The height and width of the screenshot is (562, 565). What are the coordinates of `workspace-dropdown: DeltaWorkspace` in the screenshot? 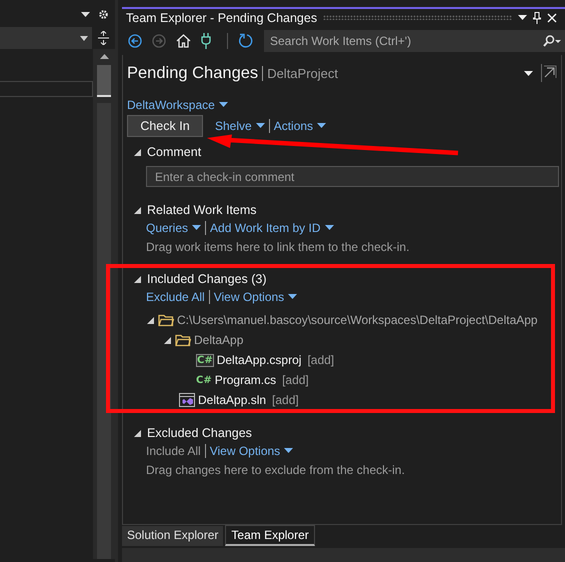 It's located at (177, 105).